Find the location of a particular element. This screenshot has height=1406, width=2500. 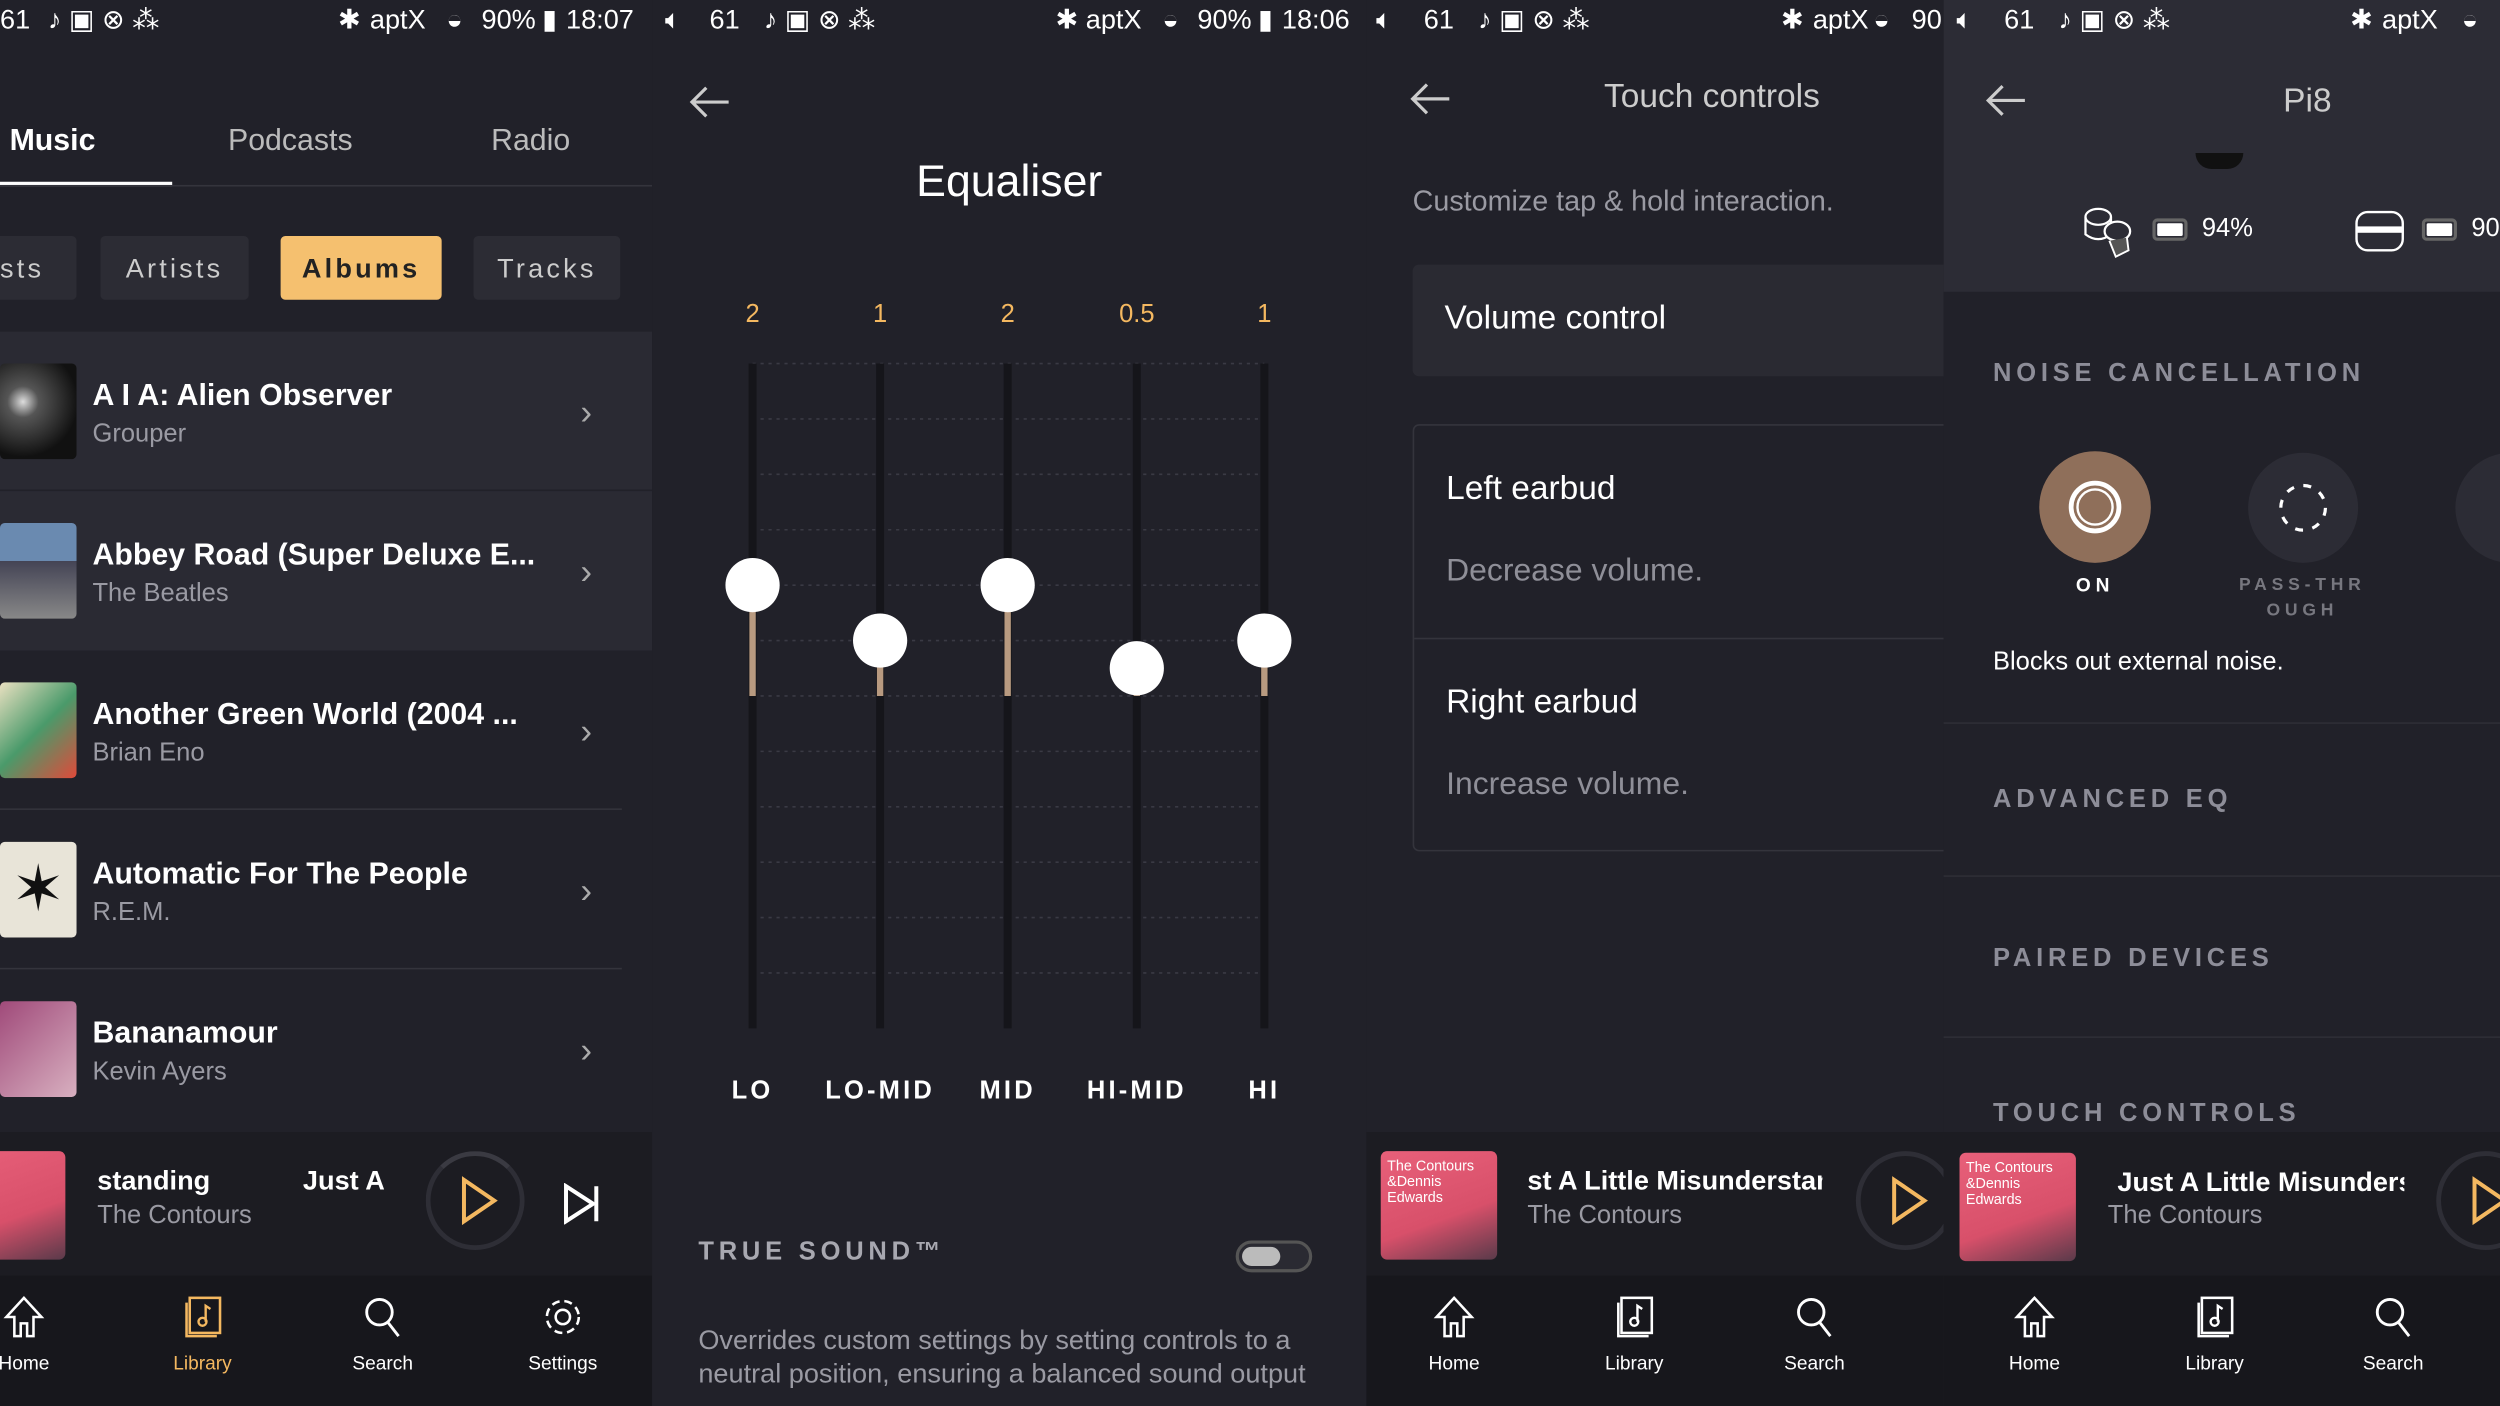

band-value-label: 2 is located at coordinates (752, 314).